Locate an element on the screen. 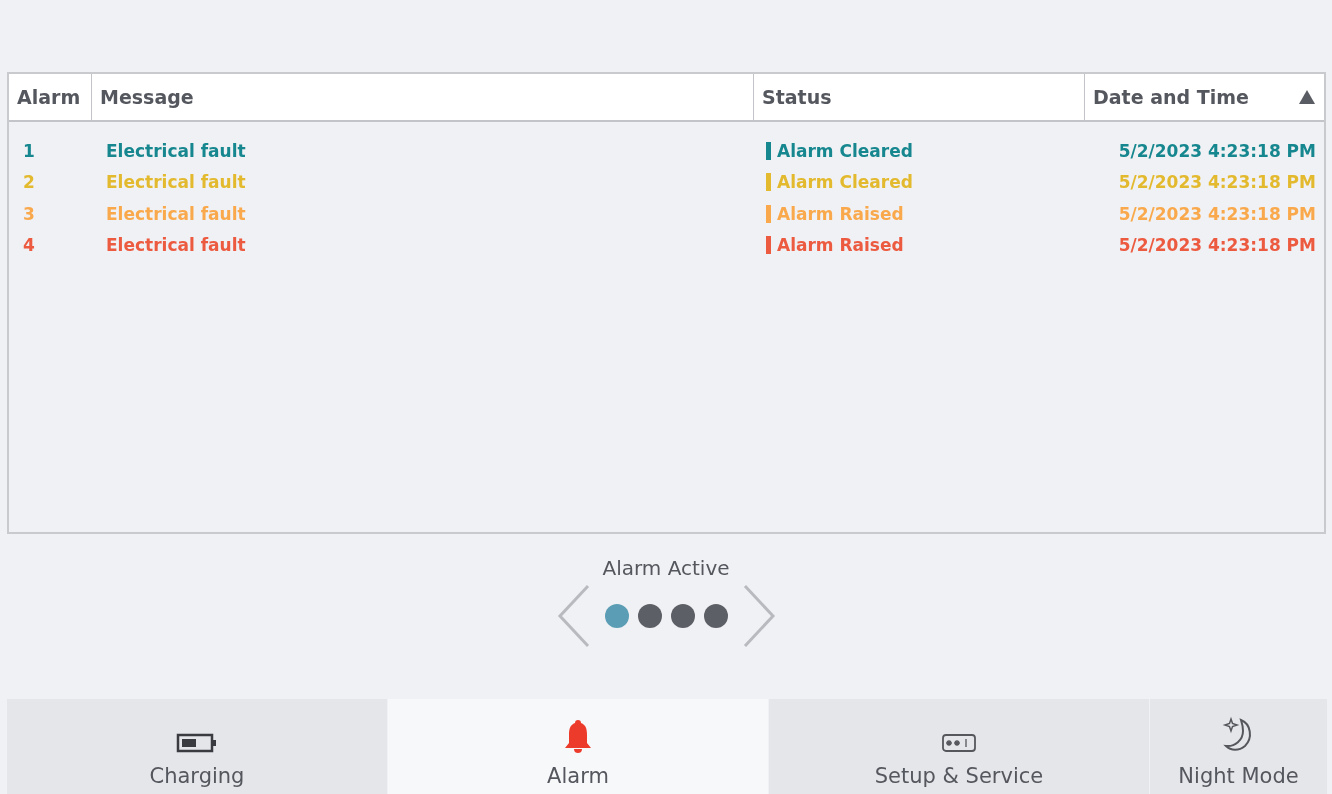 This screenshot has height=794, width=1332. table-cell-text: 1 is located at coordinates (29, 150).